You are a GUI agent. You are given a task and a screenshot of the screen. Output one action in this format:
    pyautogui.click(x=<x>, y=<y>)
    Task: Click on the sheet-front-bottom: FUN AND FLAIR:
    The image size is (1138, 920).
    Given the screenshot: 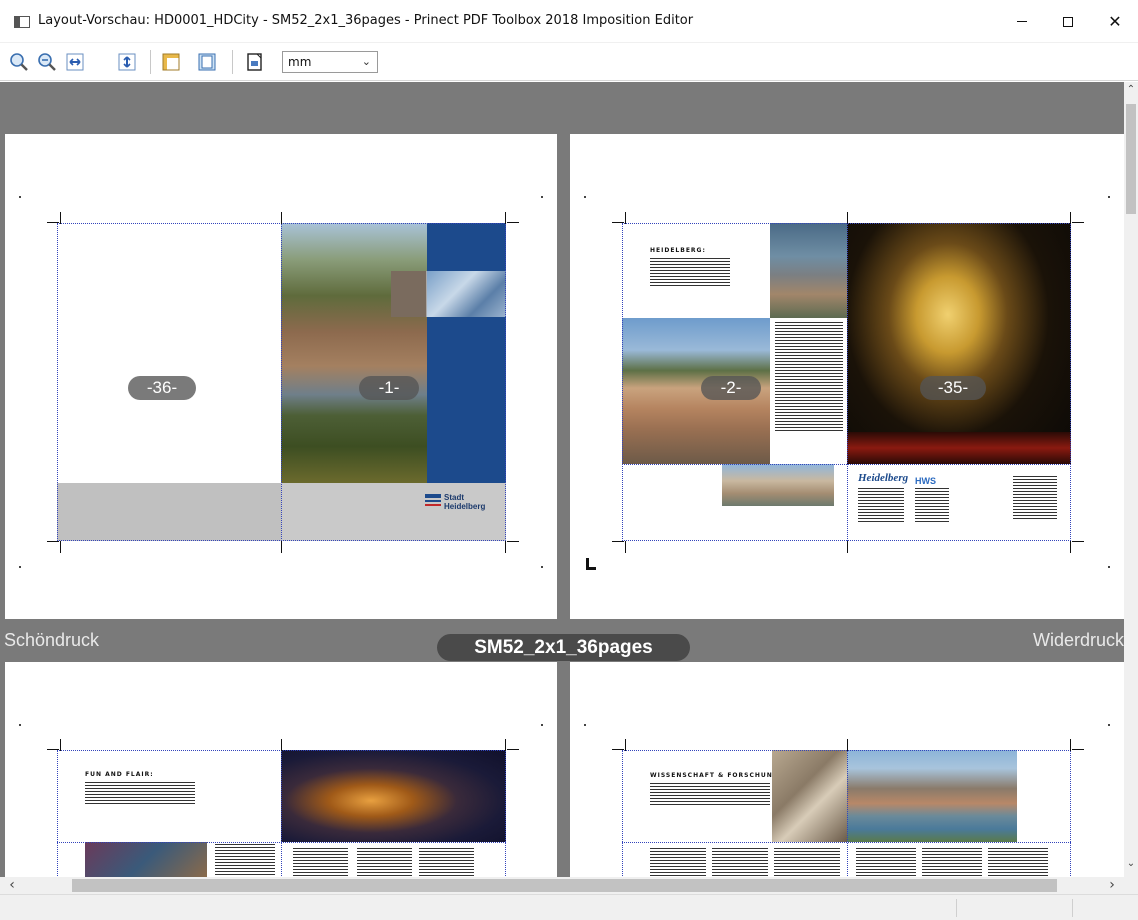 What is the action you would take?
    pyautogui.click(x=281, y=769)
    